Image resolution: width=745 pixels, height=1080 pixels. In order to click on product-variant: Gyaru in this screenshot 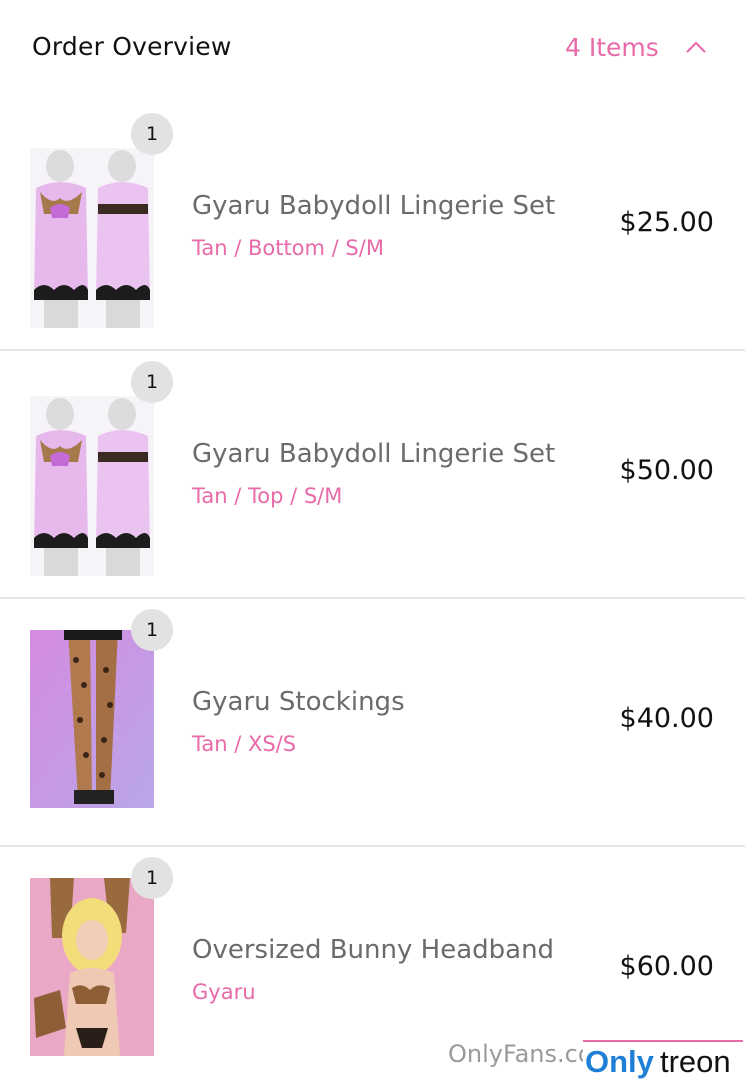, I will do `click(224, 992)`.